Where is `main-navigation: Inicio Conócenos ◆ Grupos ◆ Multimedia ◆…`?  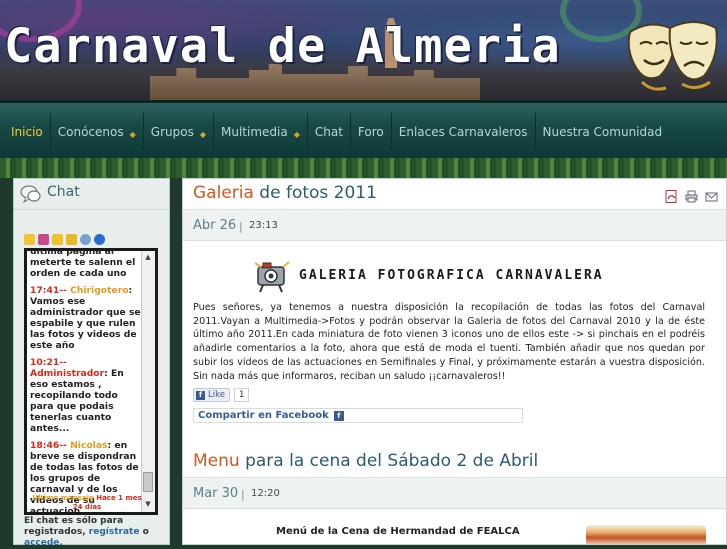 main-navigation: Inicio Conócenos ◆ Grupos ◆ Multimedia ◆… is located at coordinates (363, 129).